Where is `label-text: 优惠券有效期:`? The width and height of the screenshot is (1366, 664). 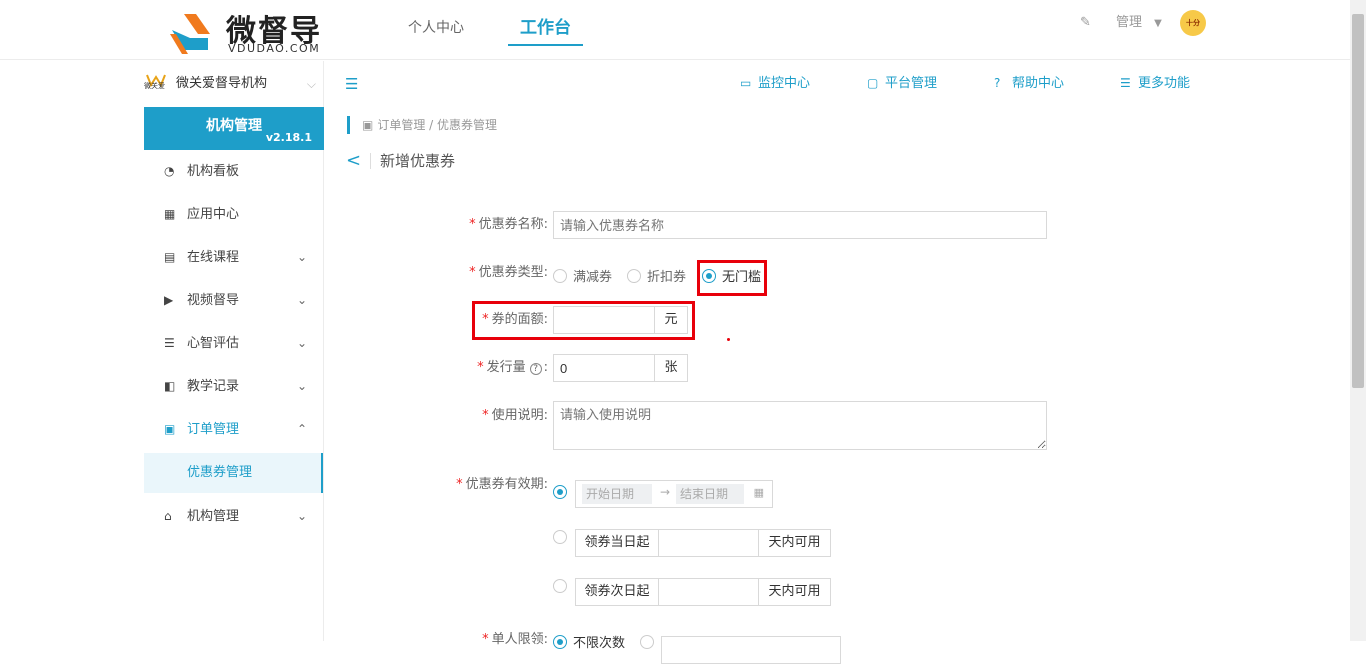
label-text: 优惠券有效期: is located at coordinates (506, 484).